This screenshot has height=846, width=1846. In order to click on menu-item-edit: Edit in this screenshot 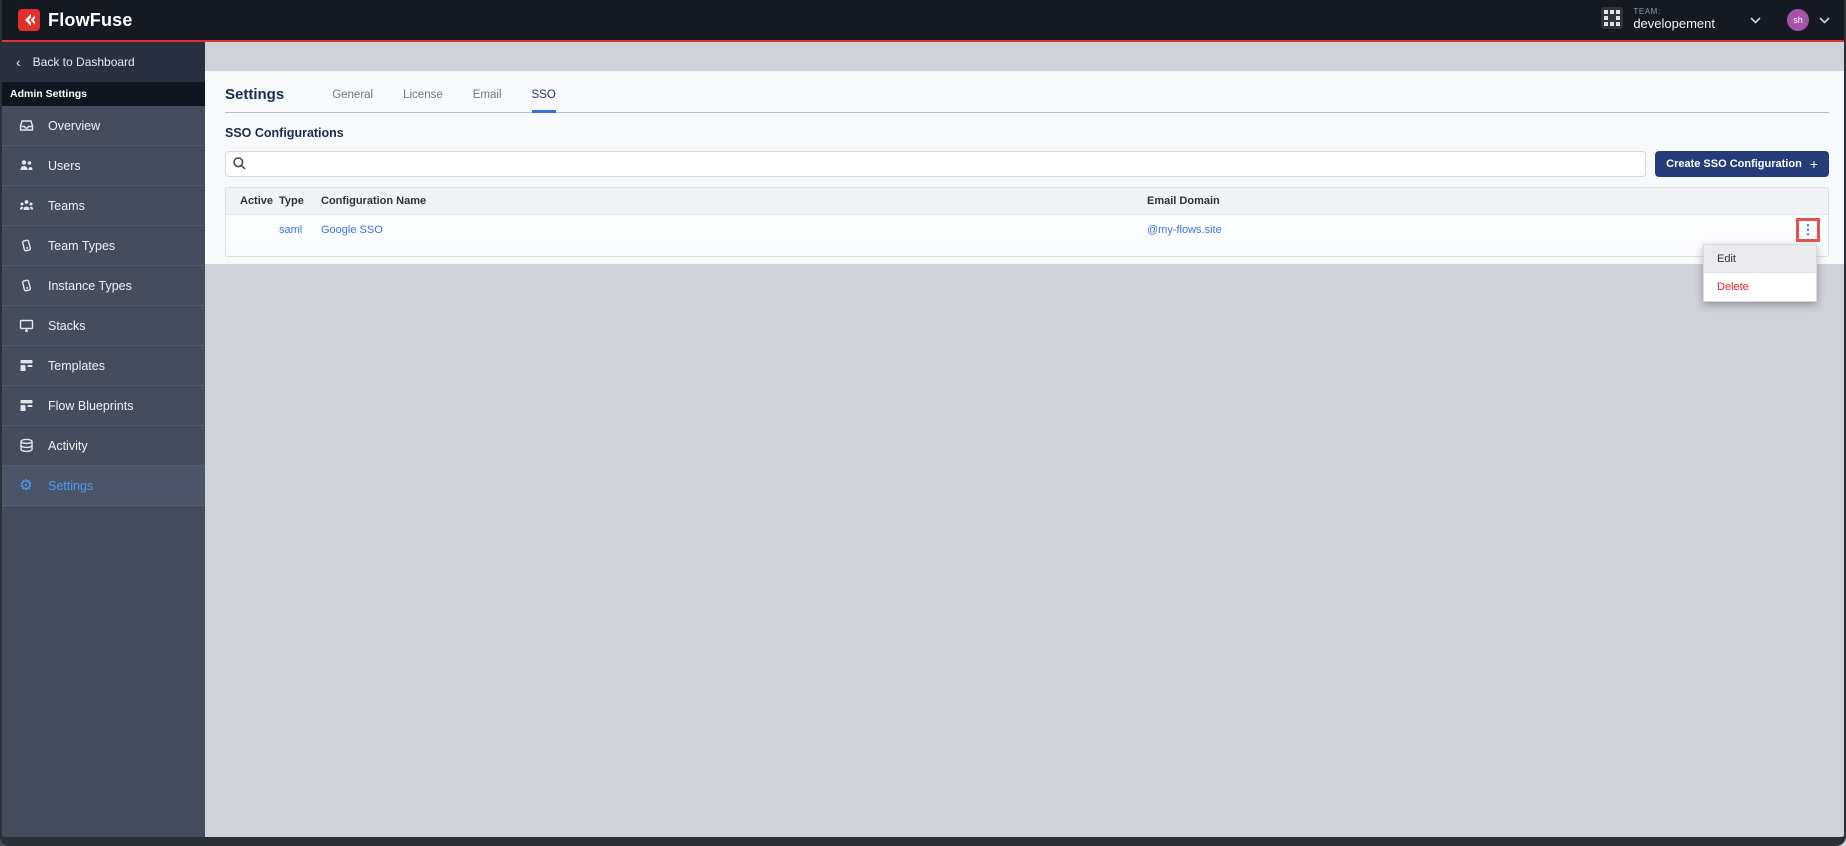, I will do `click(1760, 259)`.